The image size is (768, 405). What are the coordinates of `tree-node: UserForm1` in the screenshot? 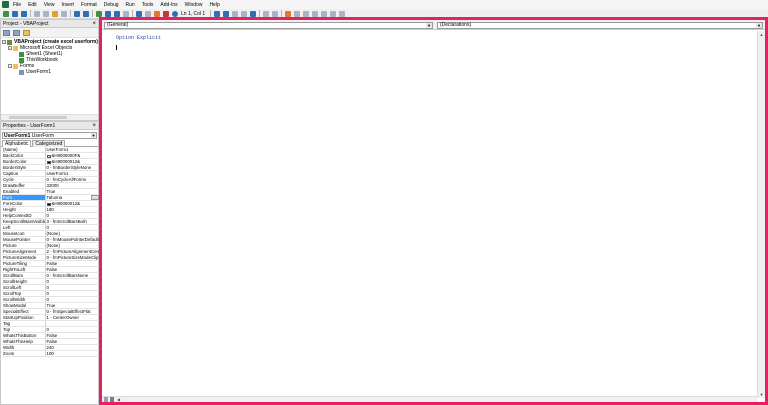 It's located at (50, 72).